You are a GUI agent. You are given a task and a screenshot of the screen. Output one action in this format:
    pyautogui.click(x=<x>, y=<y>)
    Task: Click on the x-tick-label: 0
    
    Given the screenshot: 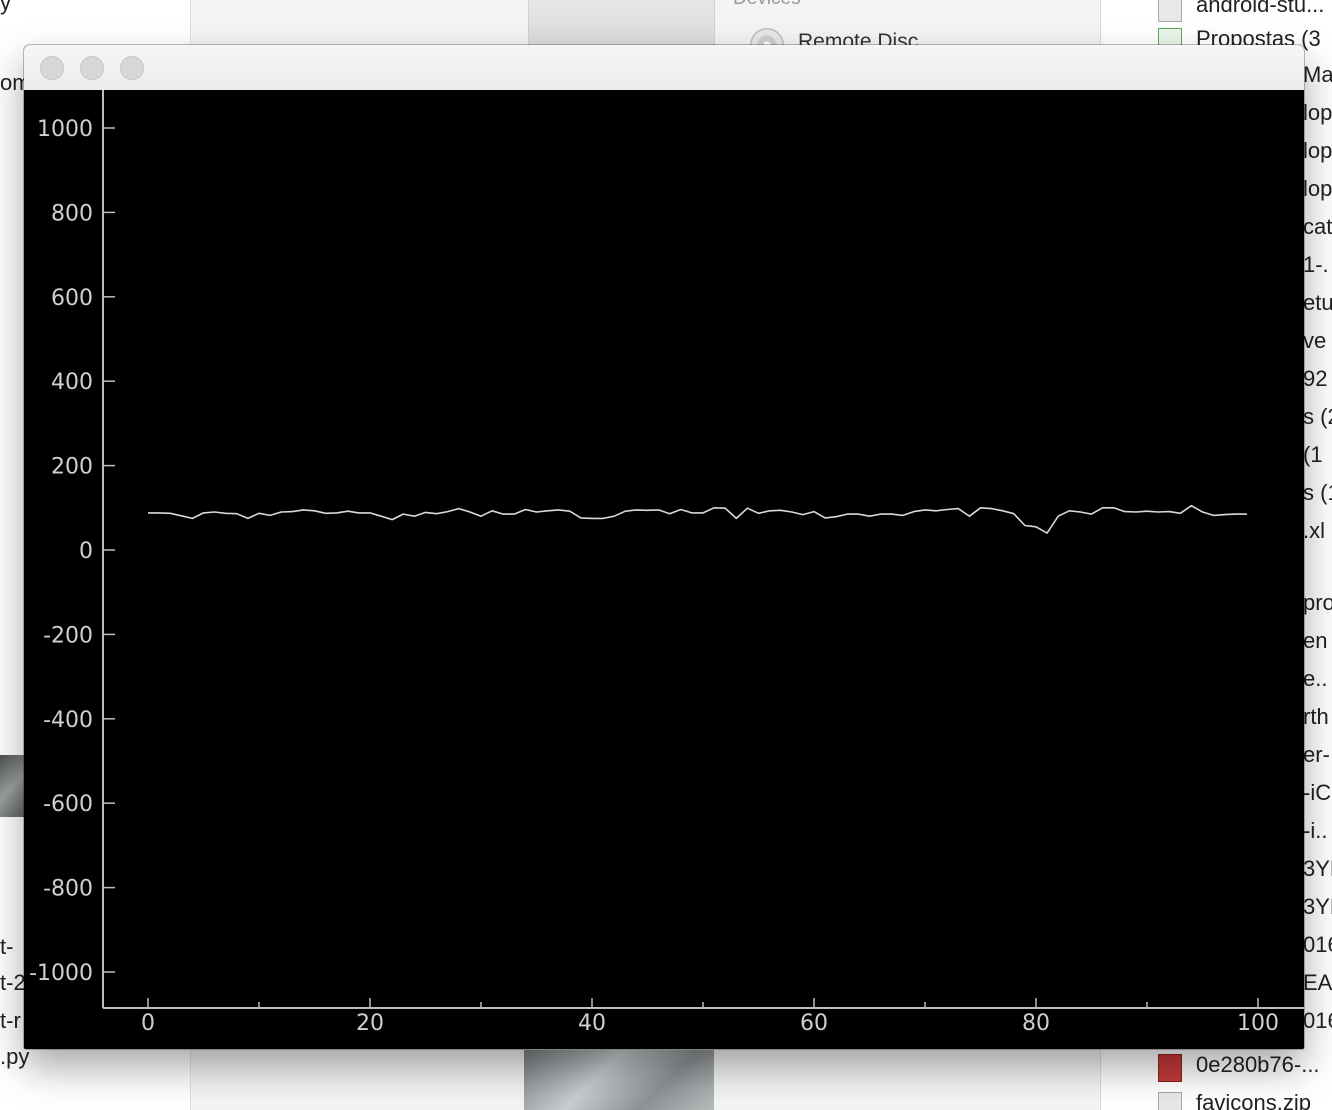 What is the action you would take?
    pyautogui.click(x=148, y=1023)
    